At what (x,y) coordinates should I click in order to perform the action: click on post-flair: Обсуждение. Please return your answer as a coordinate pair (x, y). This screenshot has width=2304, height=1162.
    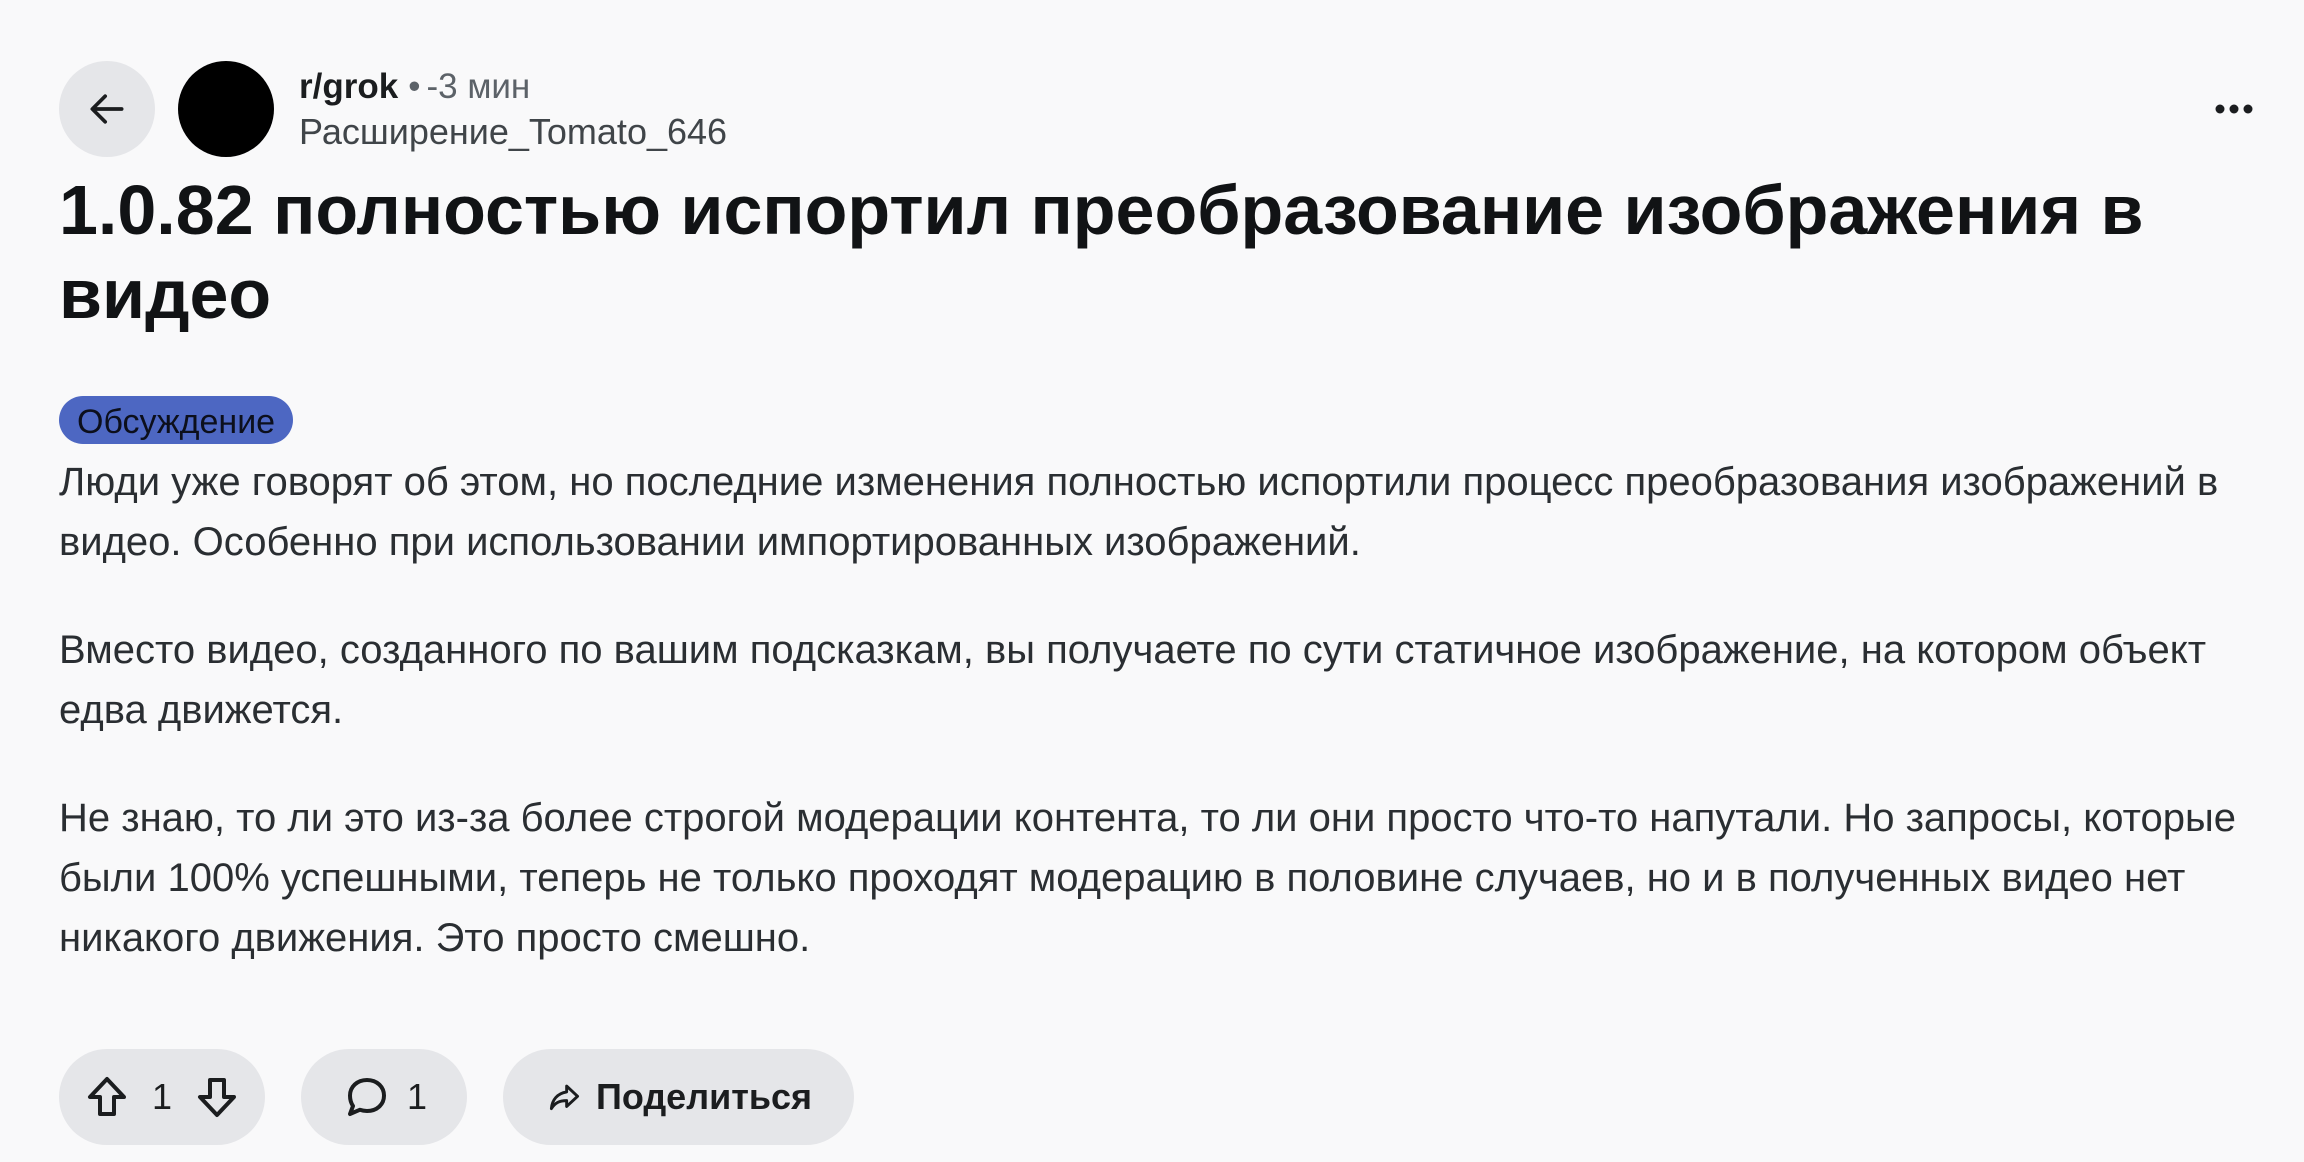
    Looking at the image, I should click on (176, 420).